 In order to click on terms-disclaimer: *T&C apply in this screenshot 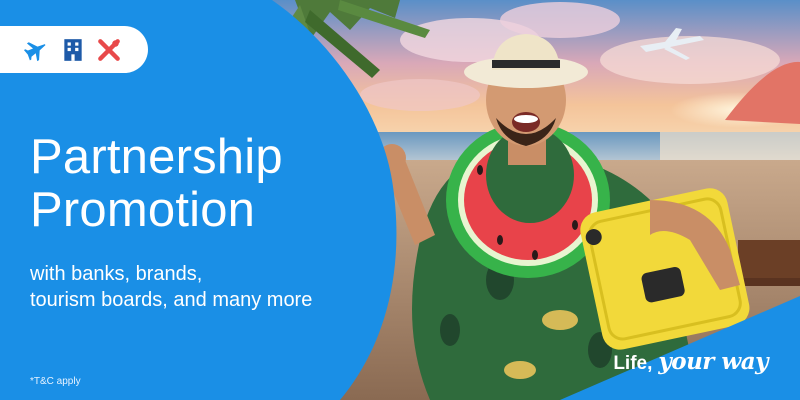, I will do `click(55, 381)`.